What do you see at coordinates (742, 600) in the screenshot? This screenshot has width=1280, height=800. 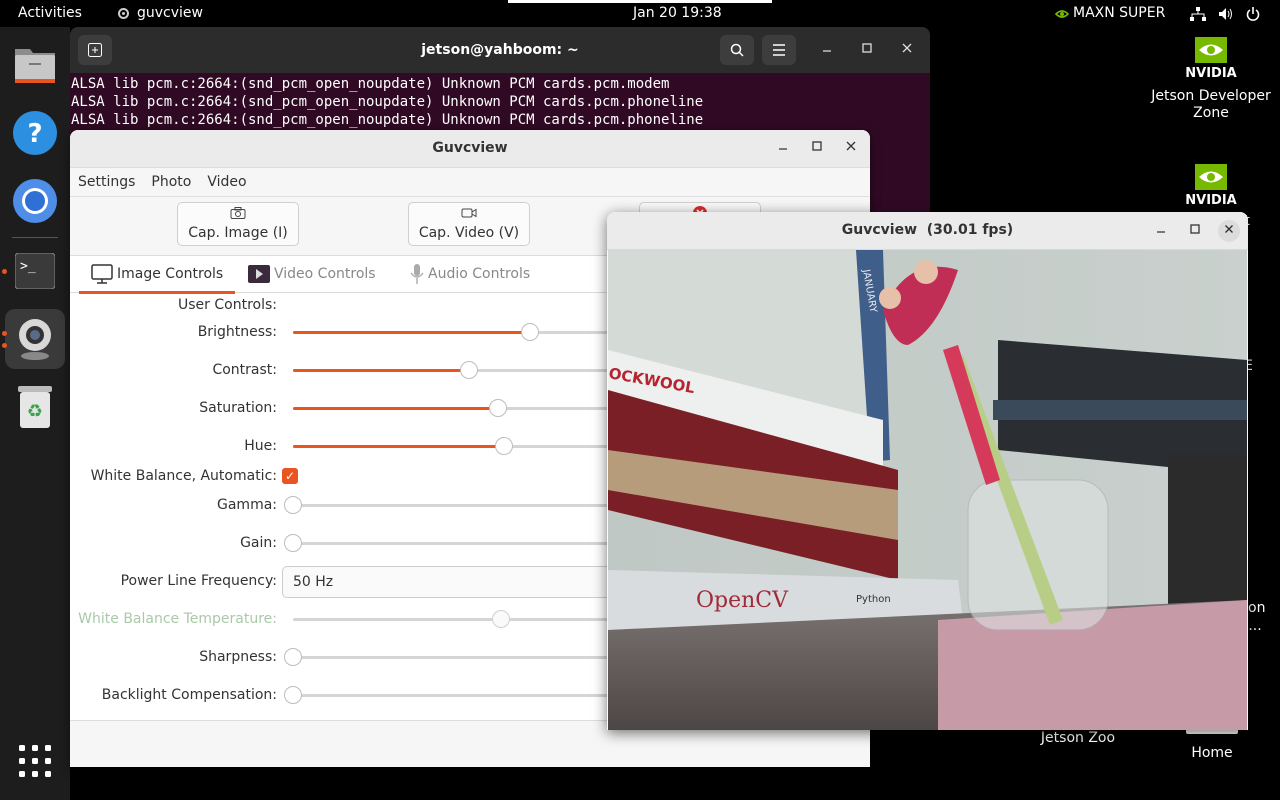 I see `book-title: OpenCV` at bounding box center [742, 600].